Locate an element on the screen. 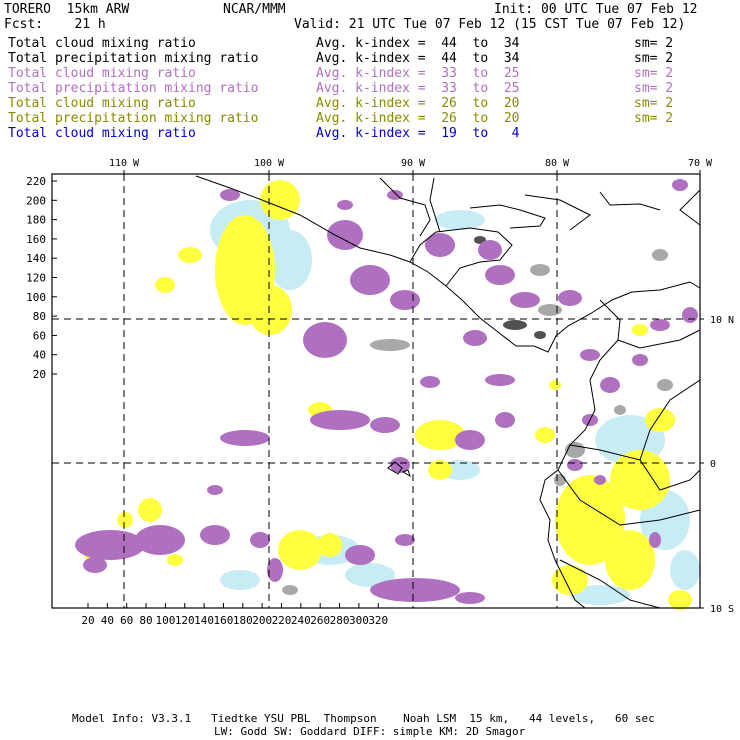 This screenshot has height=740, width=740. forecast-hour: Fcst: 21 h is located at coordinates (55, 24).